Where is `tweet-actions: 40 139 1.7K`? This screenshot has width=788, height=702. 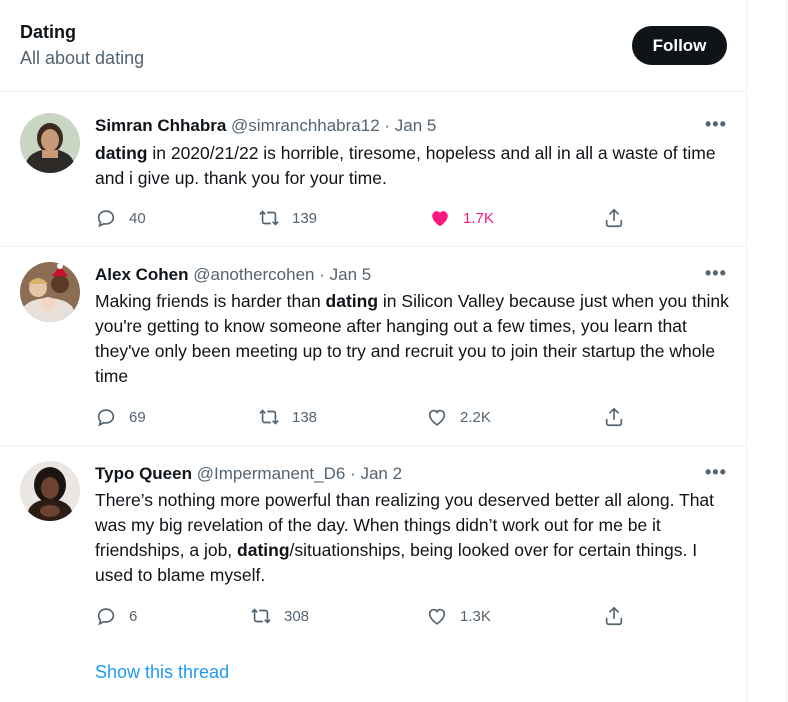 tweet-actions: 40 139 1.7K is located at coordinates (365, 218).